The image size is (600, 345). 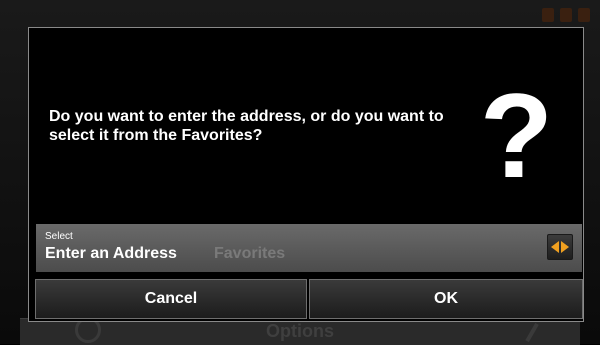 I want to click on arrow-right-icon, so click(x=565, y=247).